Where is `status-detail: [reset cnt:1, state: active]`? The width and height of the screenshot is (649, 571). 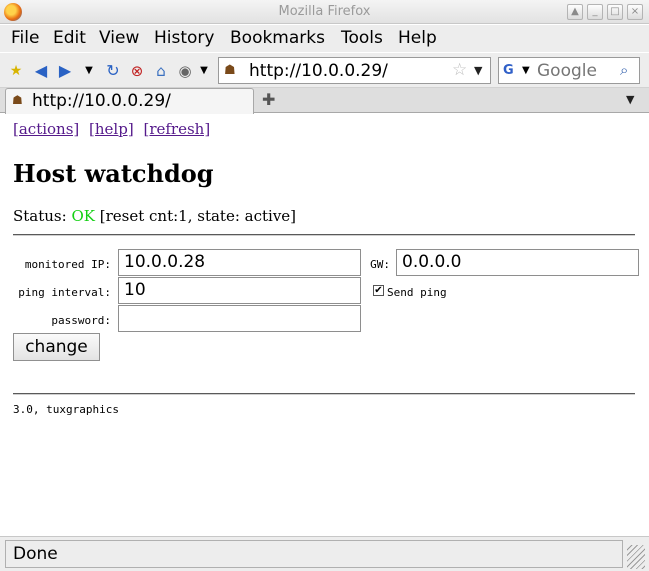 status-detail: [reset cnt:1, state: active] is located at coordinates (198, 216).